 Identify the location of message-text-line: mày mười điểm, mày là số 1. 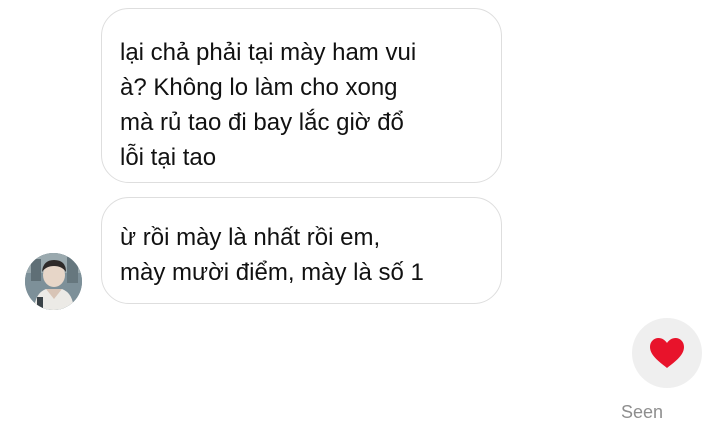
(272, 272).